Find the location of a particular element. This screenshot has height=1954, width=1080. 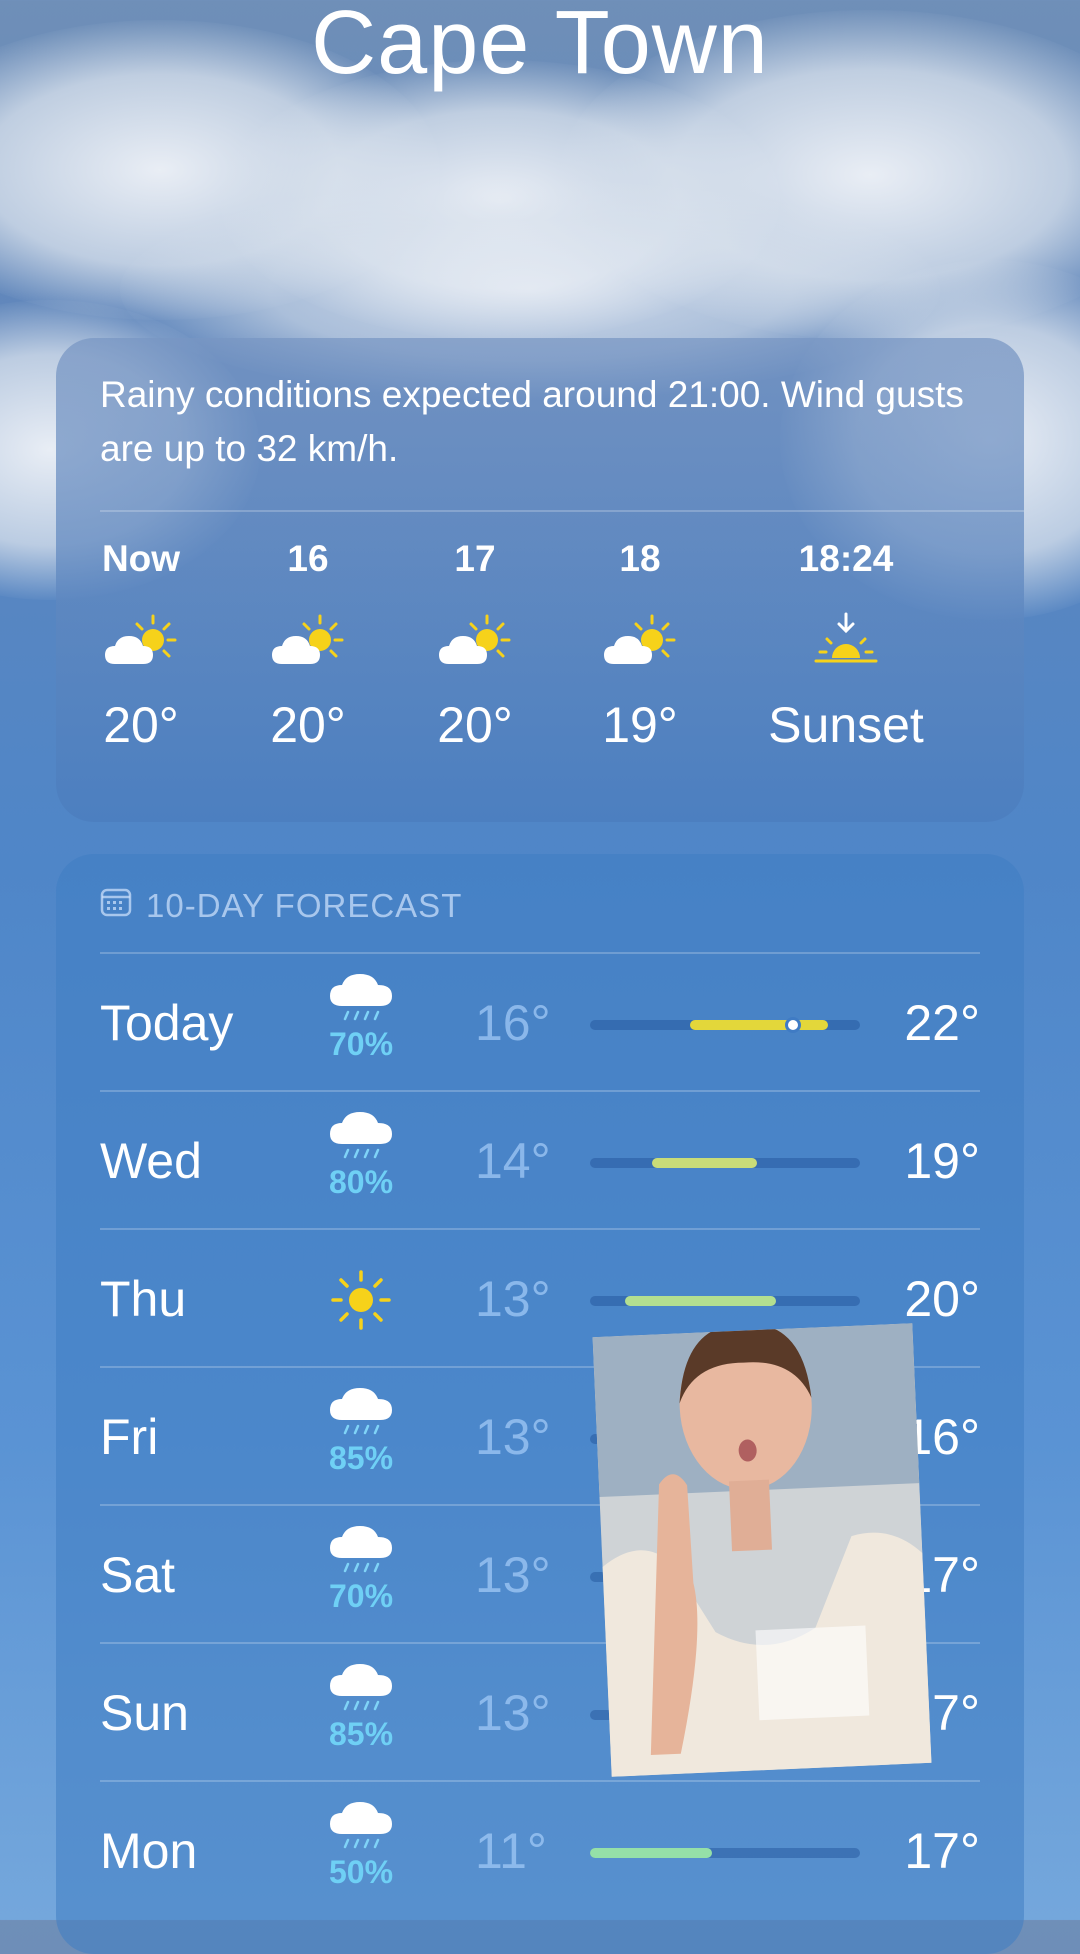

hour-label: 18:24 is located at coordinates (846, 558).